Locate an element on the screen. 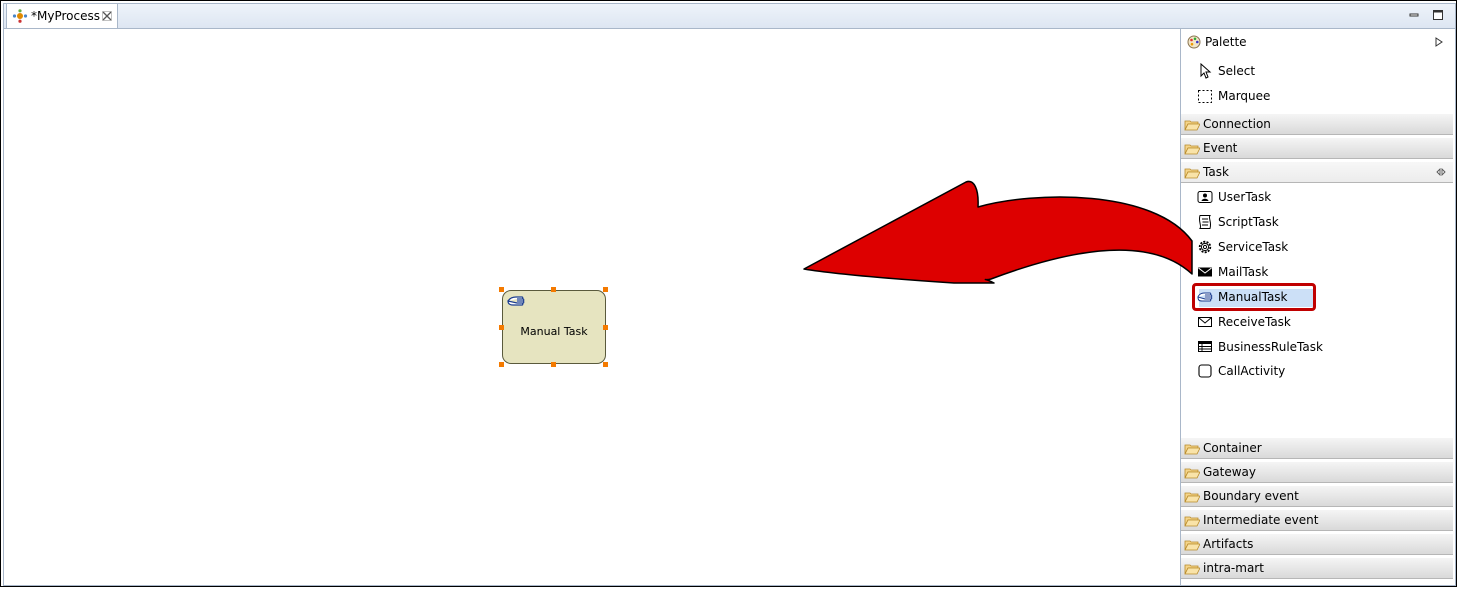 This screenshot has height=589, width=1459. drawer-gateway: Gateway is located at coordinates (1317, 472).